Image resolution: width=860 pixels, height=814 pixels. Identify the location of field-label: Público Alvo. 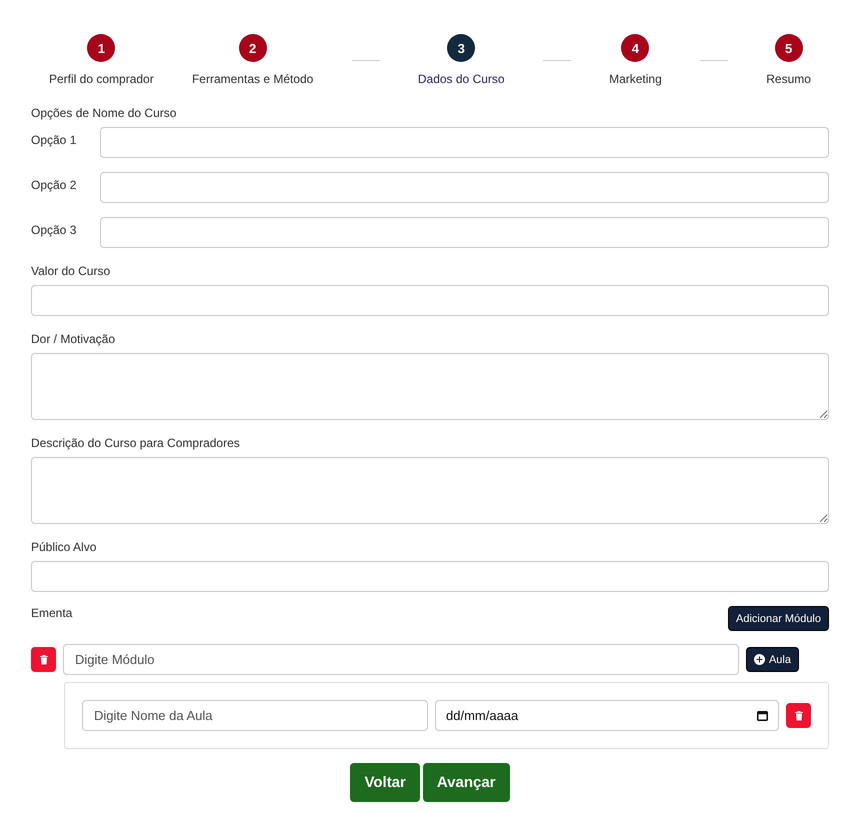
(64, 547).